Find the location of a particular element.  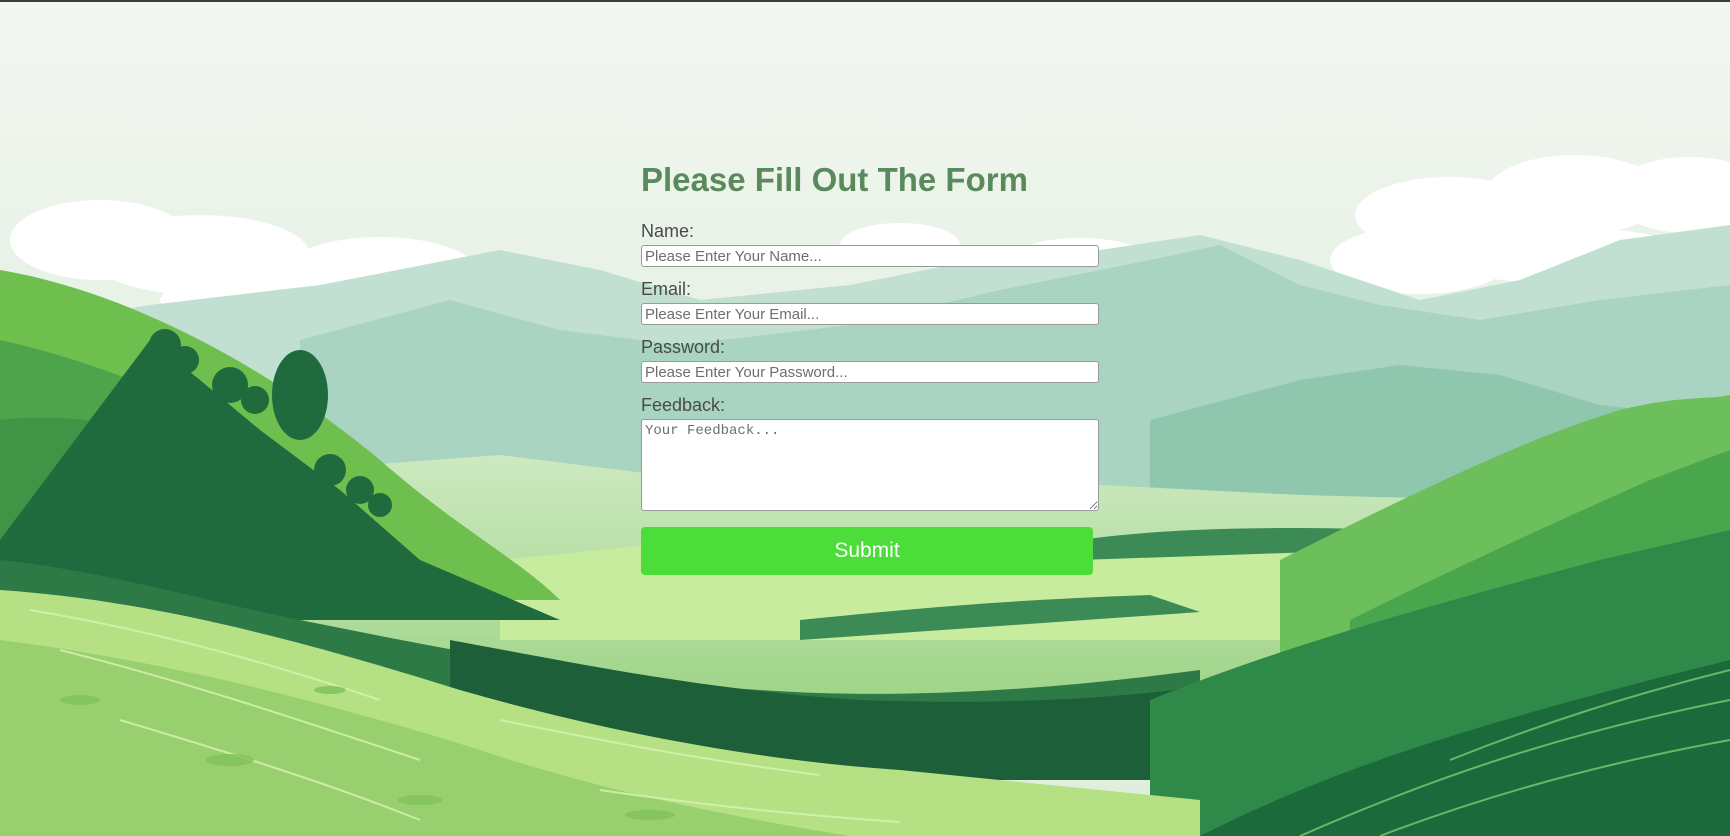

password-label: Password: is located at coordinates (683, 347).